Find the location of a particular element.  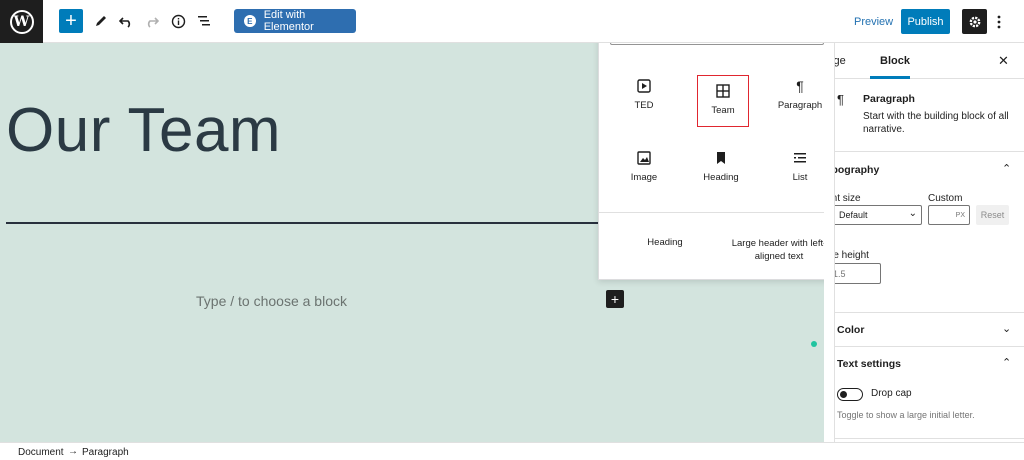

color-panel: Color ⌄ is located at coordinates (929, 330).